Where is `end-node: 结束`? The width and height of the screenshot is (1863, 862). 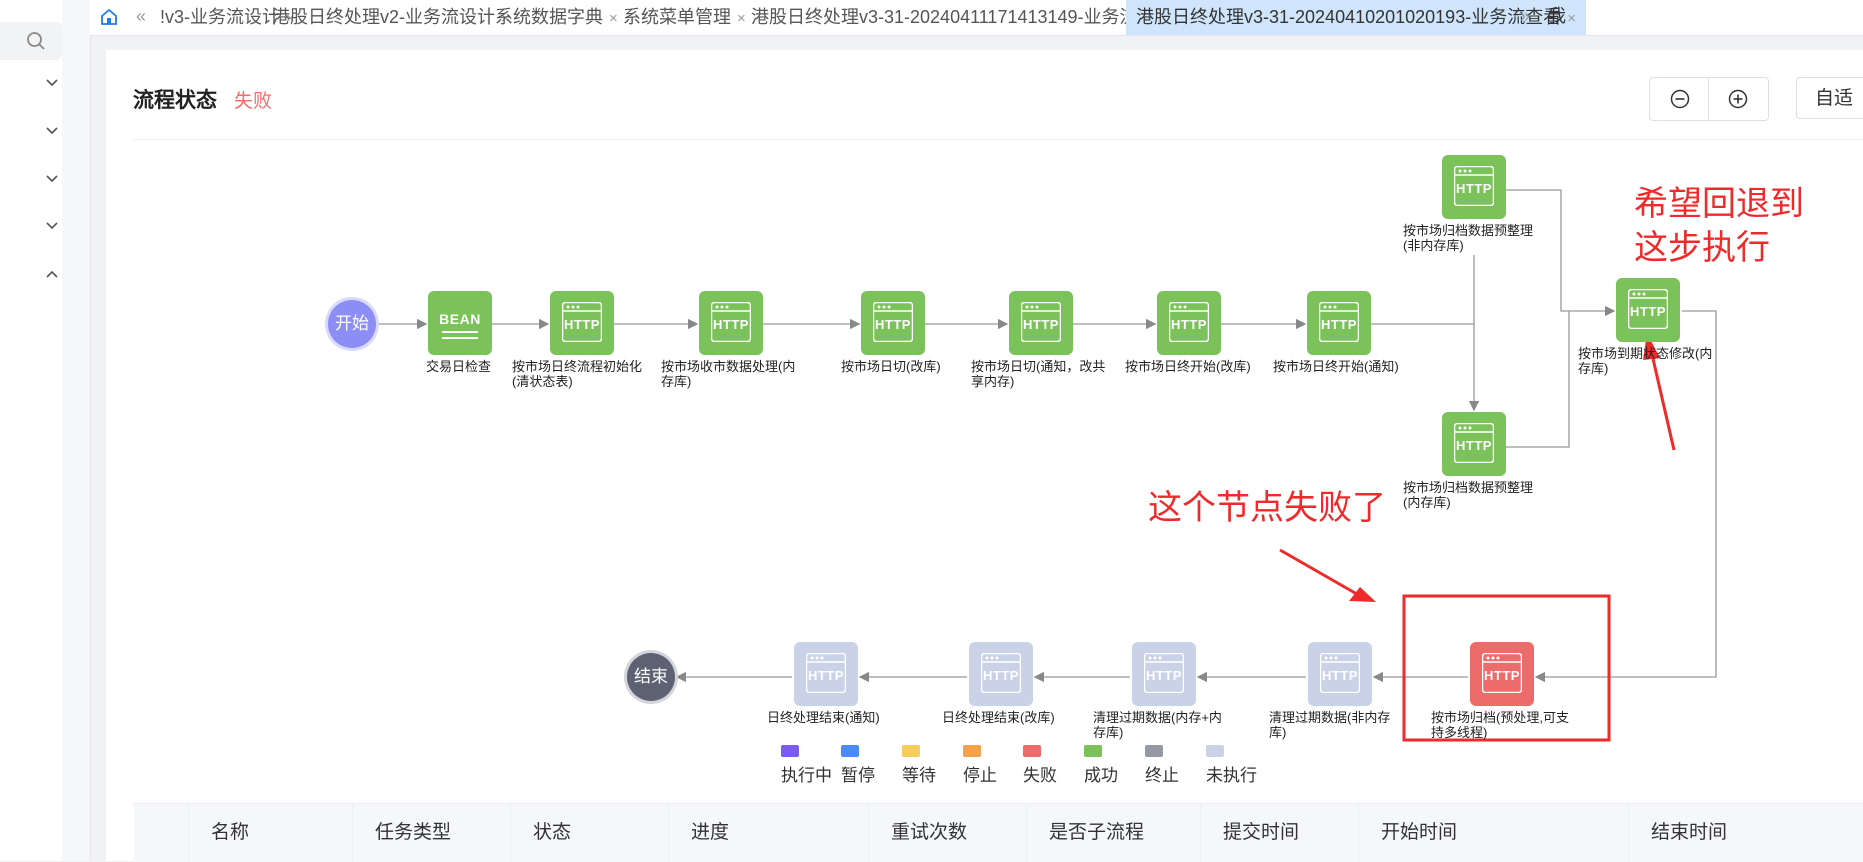 end-node: 结束 is located at coordinates (651, 677).